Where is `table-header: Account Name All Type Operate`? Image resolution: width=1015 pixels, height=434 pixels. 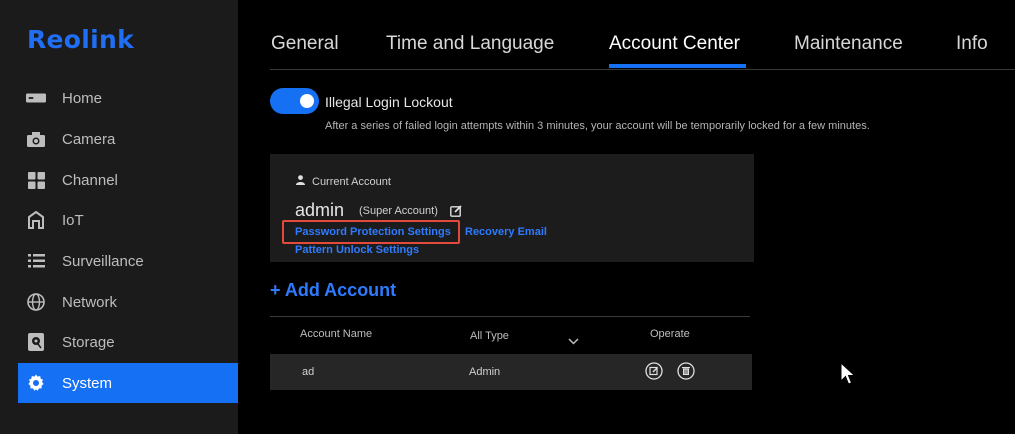 table-header: Account Name All Type Operate is located at coordinates (510, 335).